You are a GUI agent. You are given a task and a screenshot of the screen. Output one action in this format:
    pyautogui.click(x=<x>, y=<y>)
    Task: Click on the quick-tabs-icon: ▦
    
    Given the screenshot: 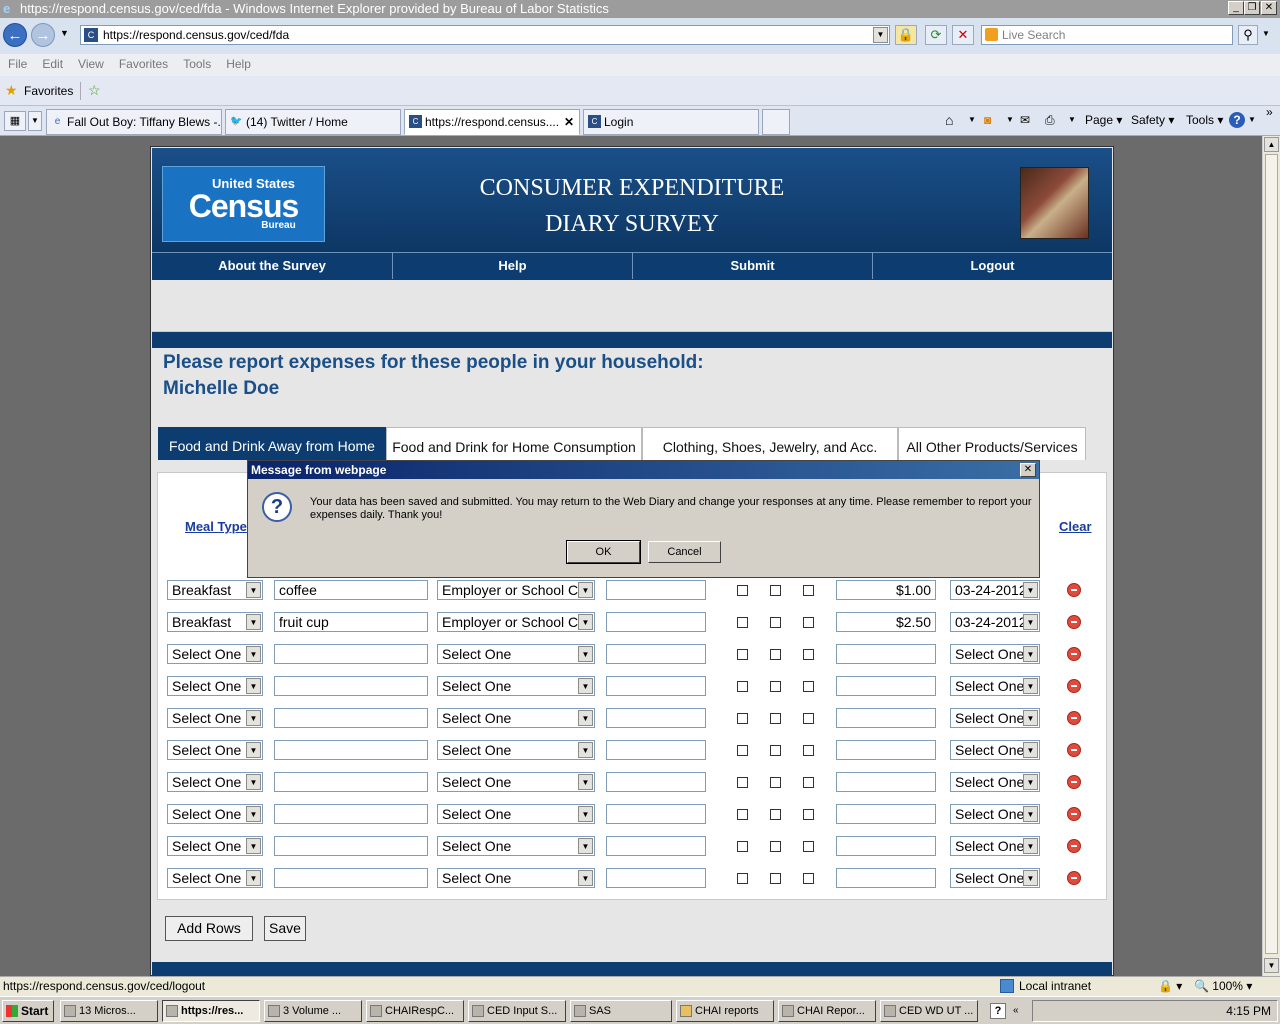 What is the action you would take?
    pyautogui.click(x=15, y=121)
    